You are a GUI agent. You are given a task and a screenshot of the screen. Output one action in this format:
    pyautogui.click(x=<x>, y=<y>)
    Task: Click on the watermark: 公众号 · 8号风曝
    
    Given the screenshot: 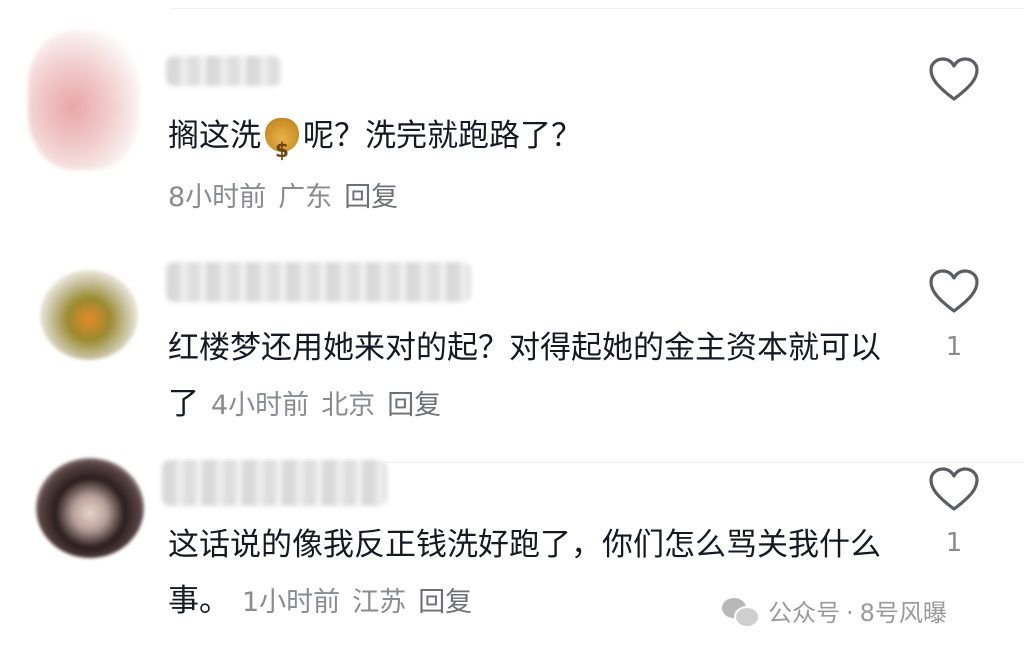 What is the action you would take?
    pyautogui.click(x=836, y=610)
    